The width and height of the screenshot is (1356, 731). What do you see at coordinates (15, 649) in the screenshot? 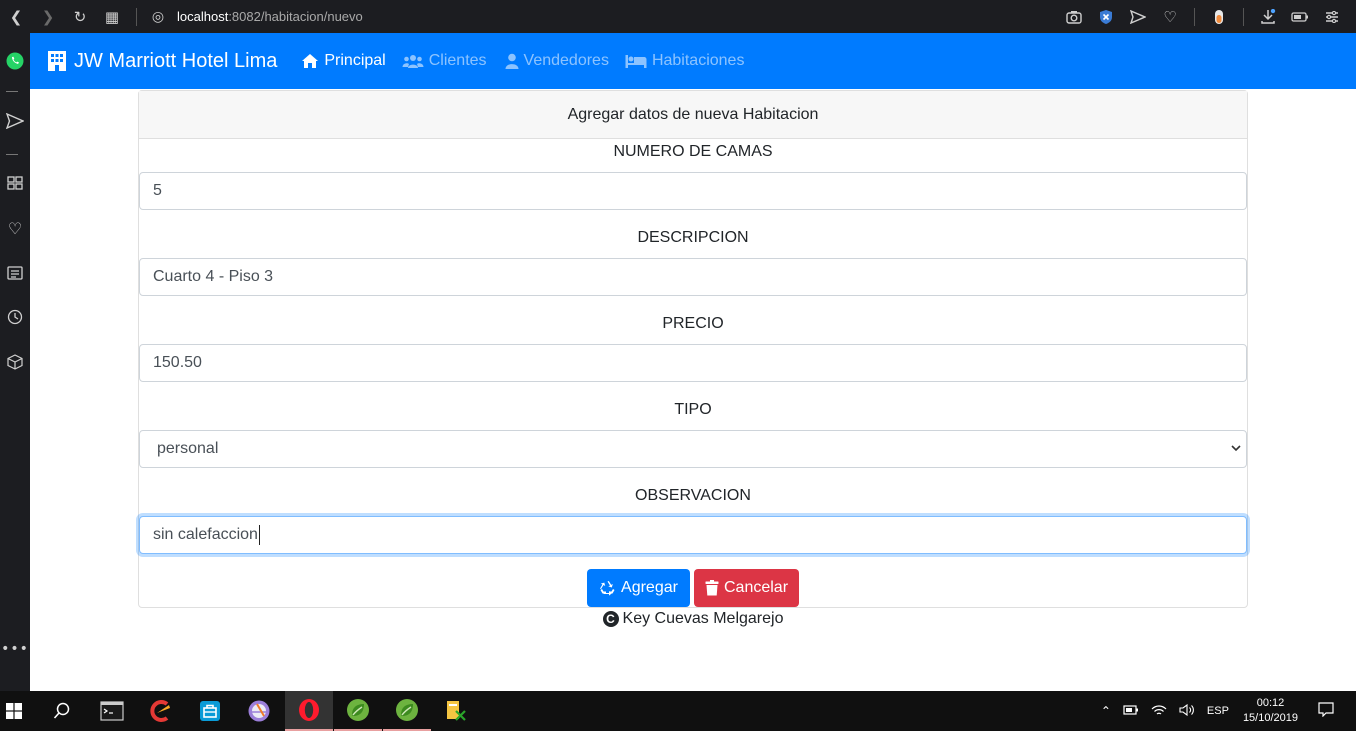
I see `more-icon: •••` at bounding box center [15, 649].